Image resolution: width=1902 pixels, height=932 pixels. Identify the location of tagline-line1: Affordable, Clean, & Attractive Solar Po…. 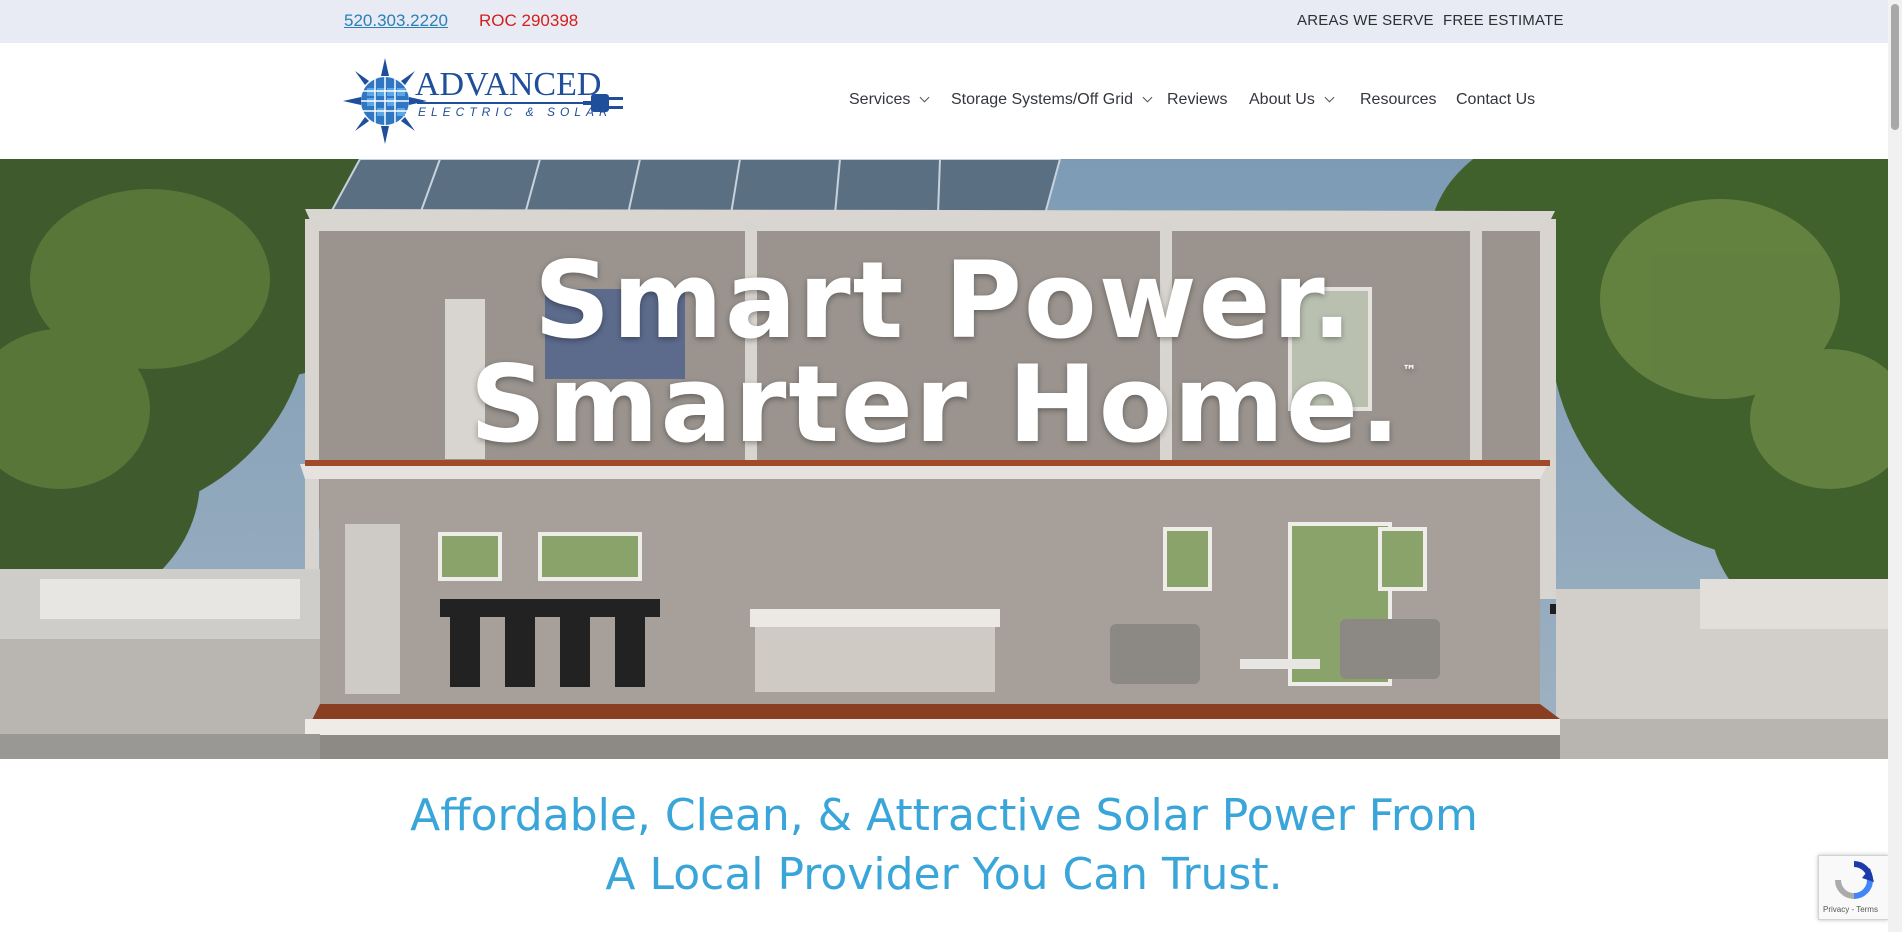
(944, 815).